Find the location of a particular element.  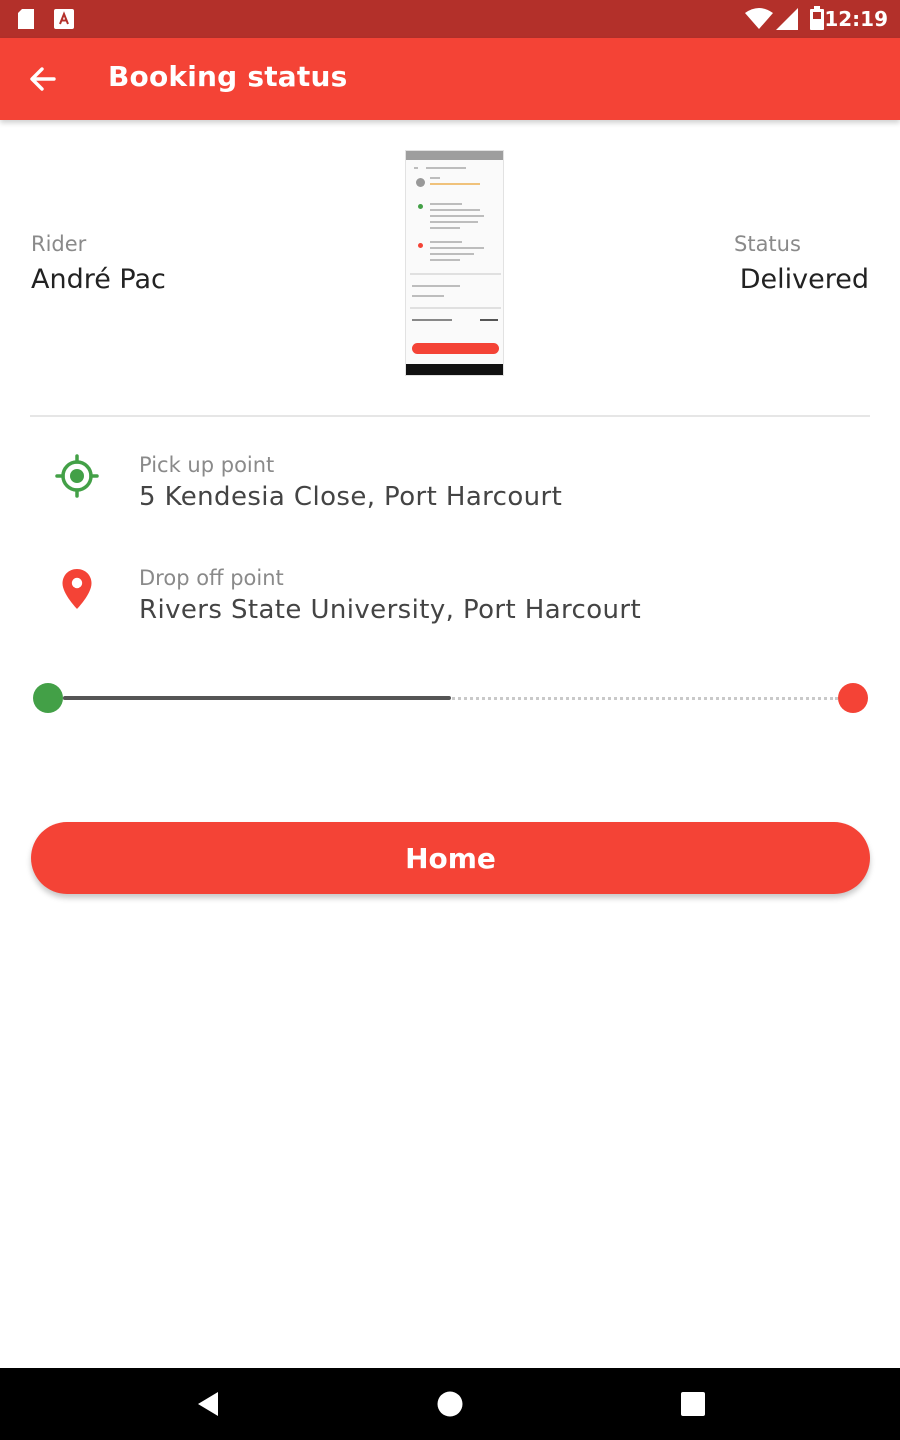

nav-recents-button is located at coordinates (693, 1404).